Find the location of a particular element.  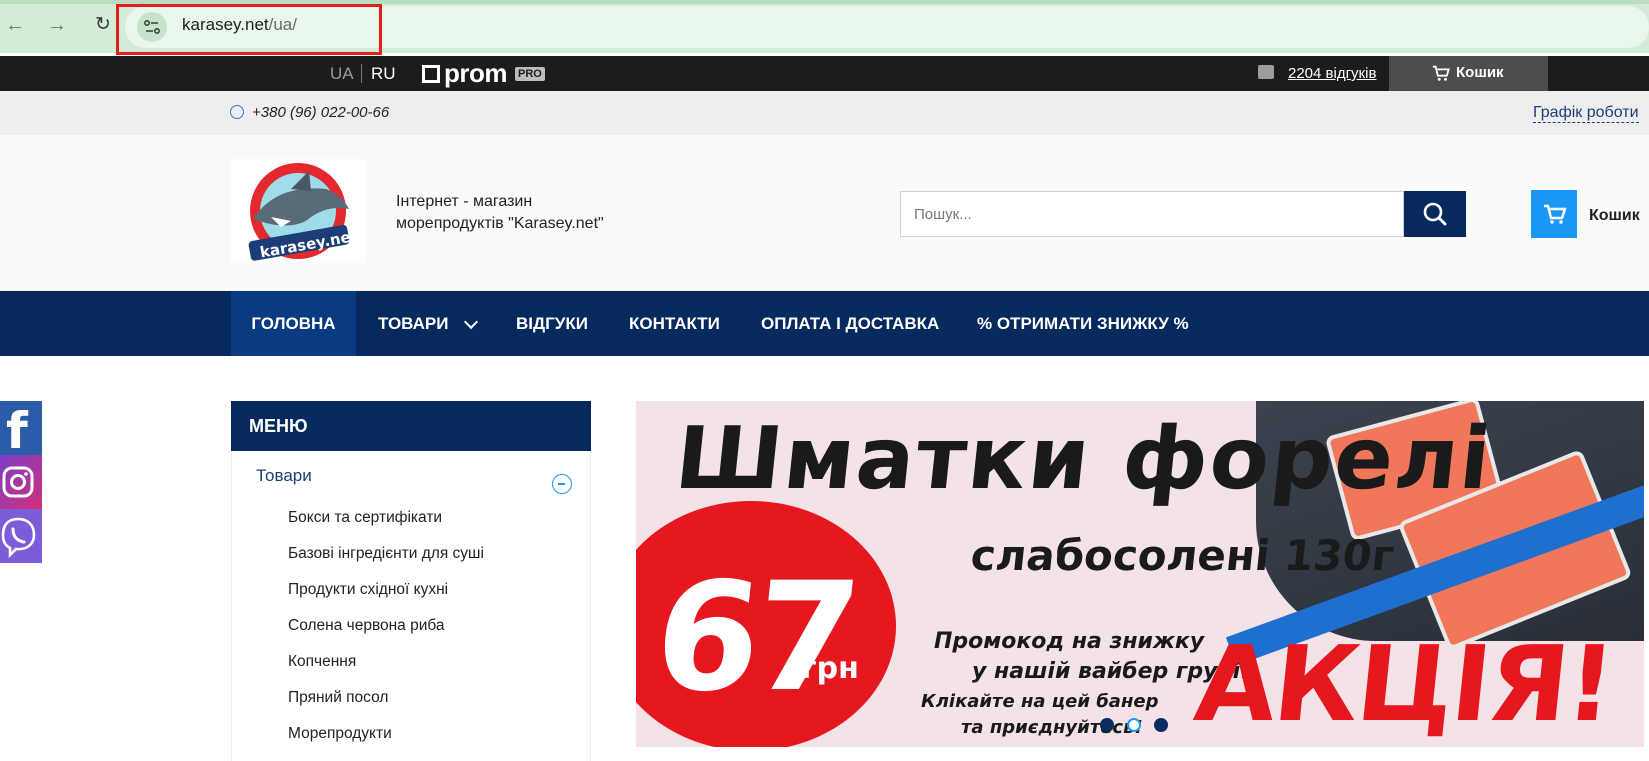

search-icon is located at coordinates (1435, 214).